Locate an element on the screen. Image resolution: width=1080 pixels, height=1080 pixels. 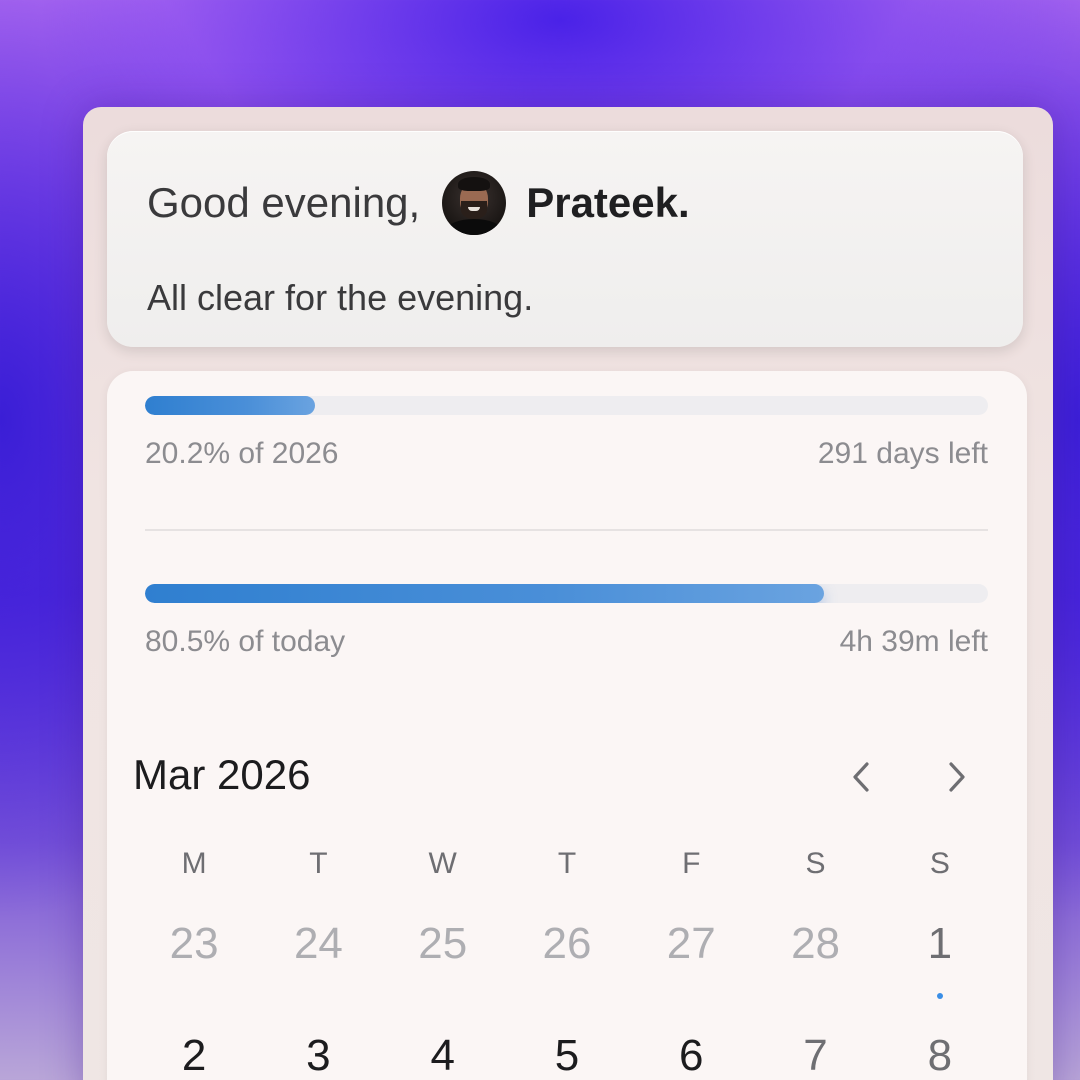
calendar-day-number: 26 is located at coordinates (567, 943).